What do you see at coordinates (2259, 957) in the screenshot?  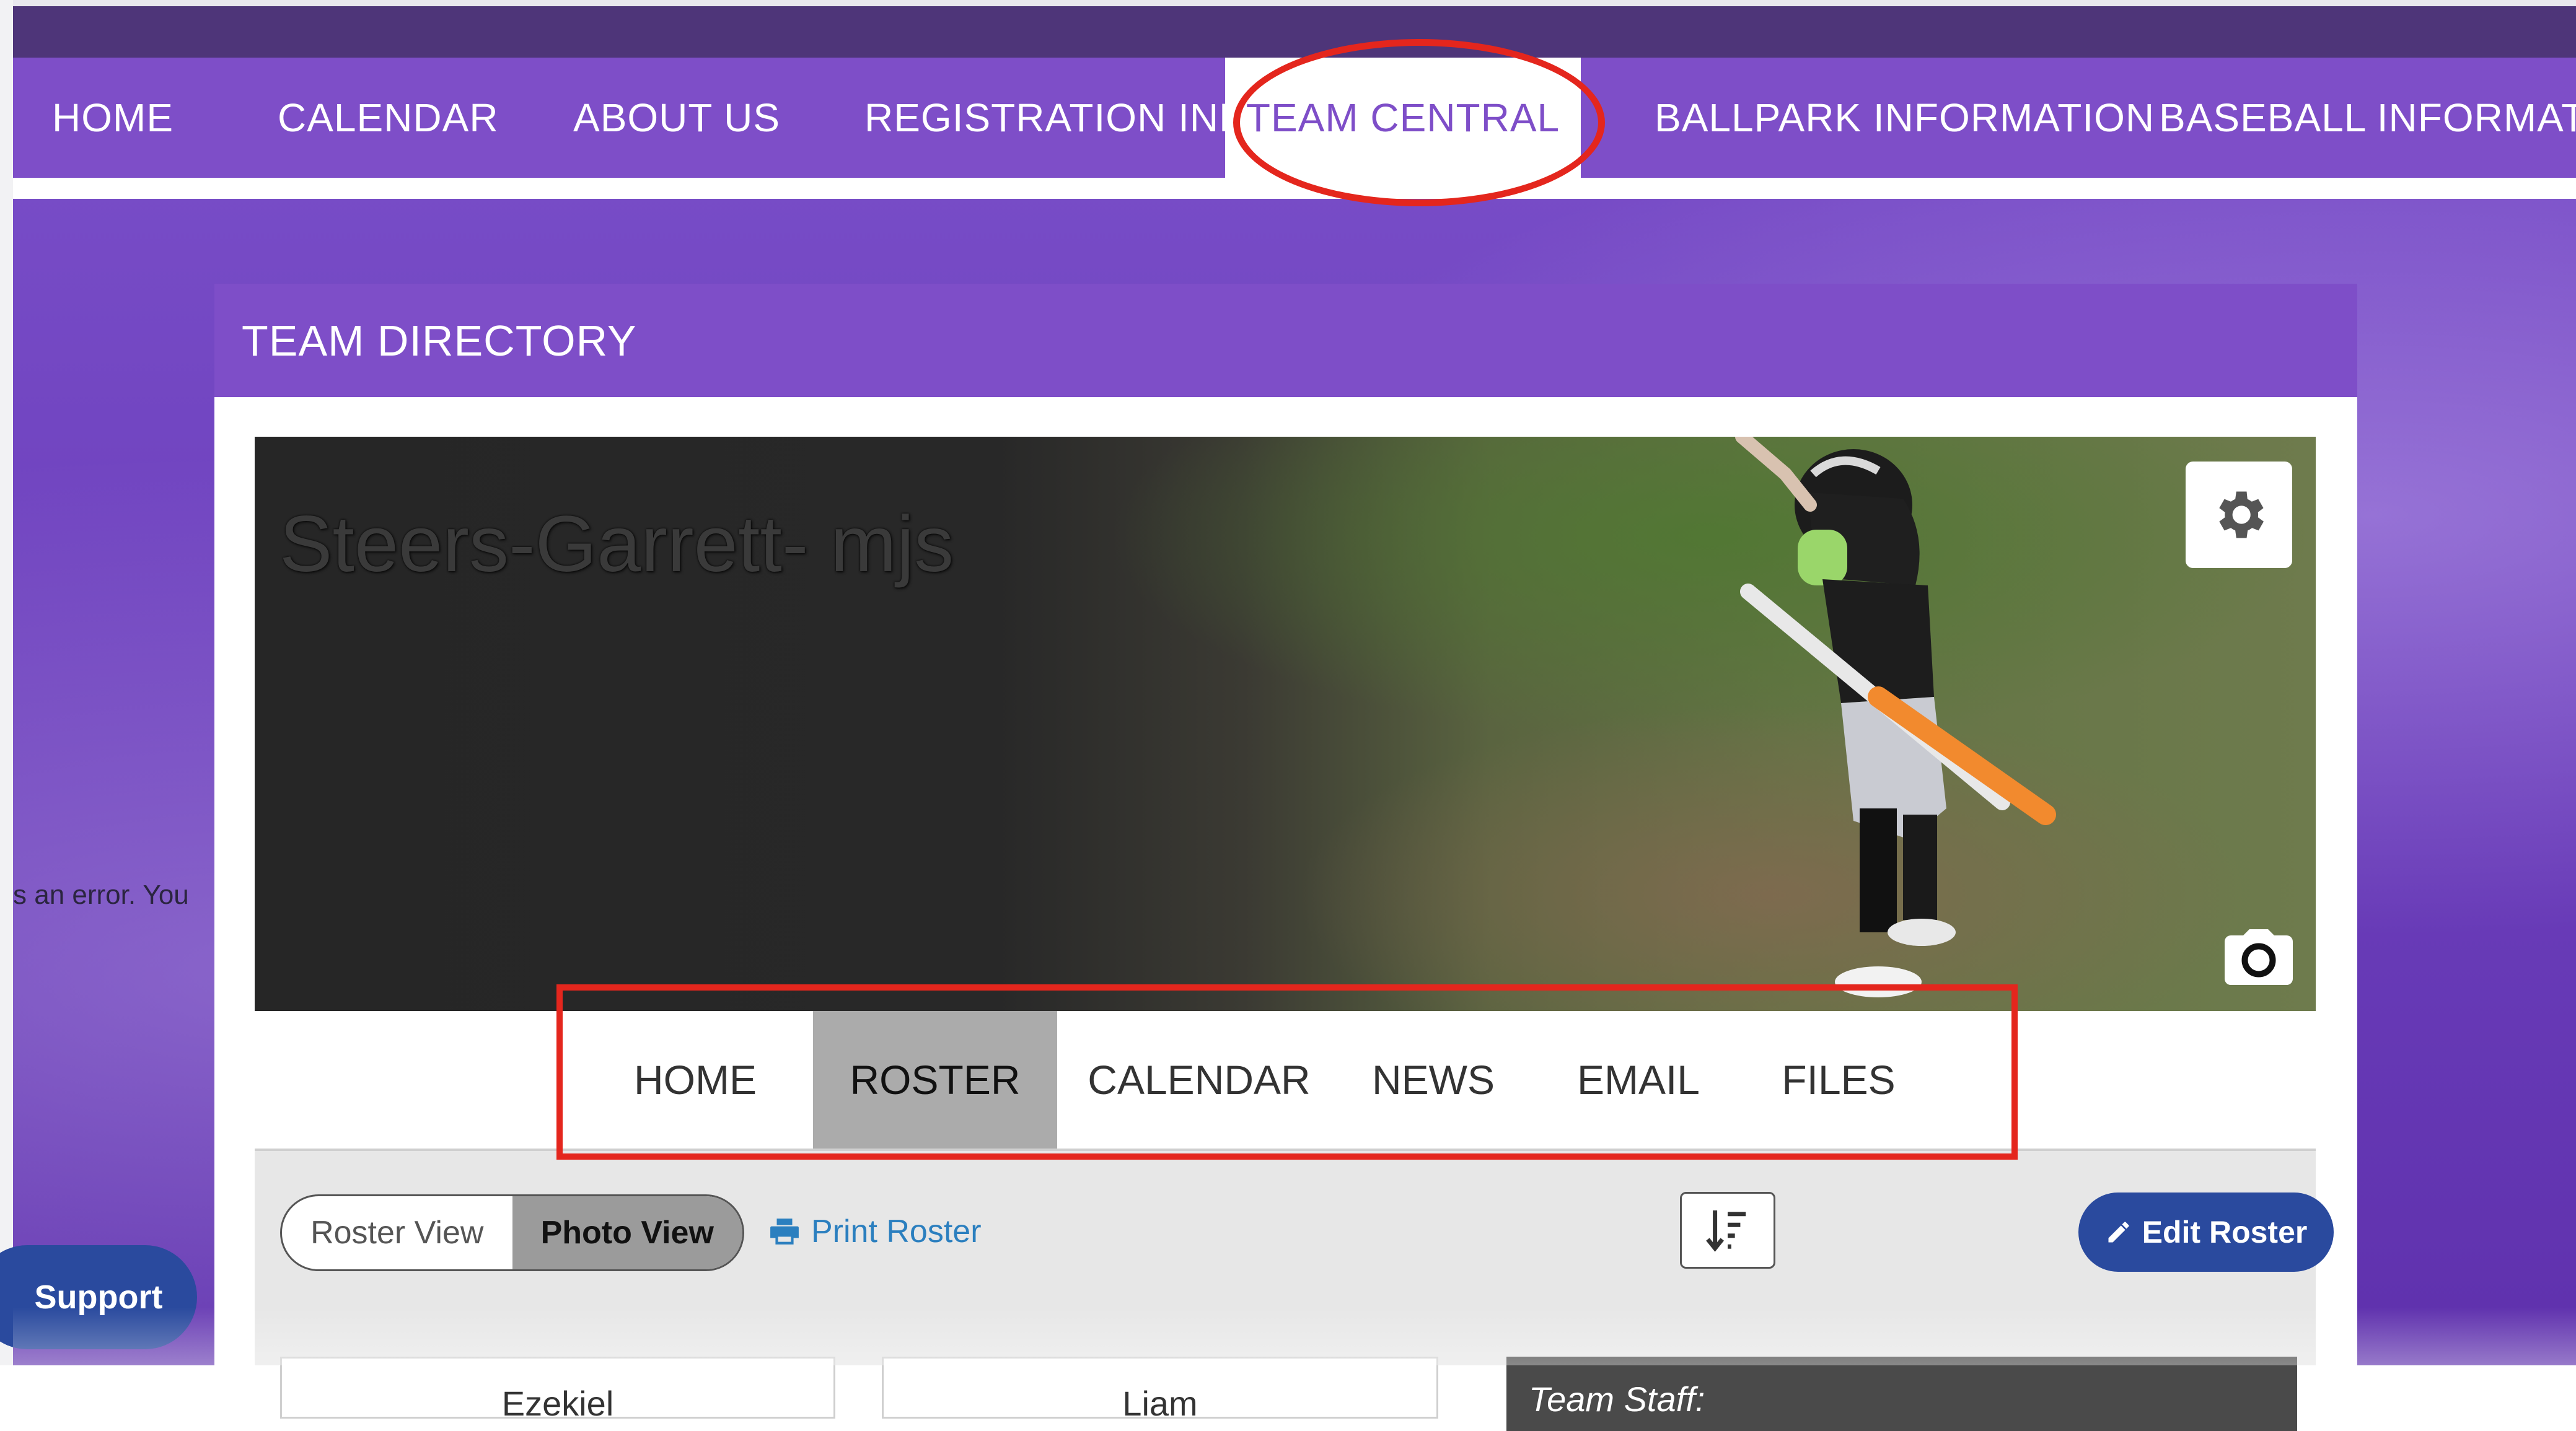 I see `camera-icon` at bounding box center [2259, 957].